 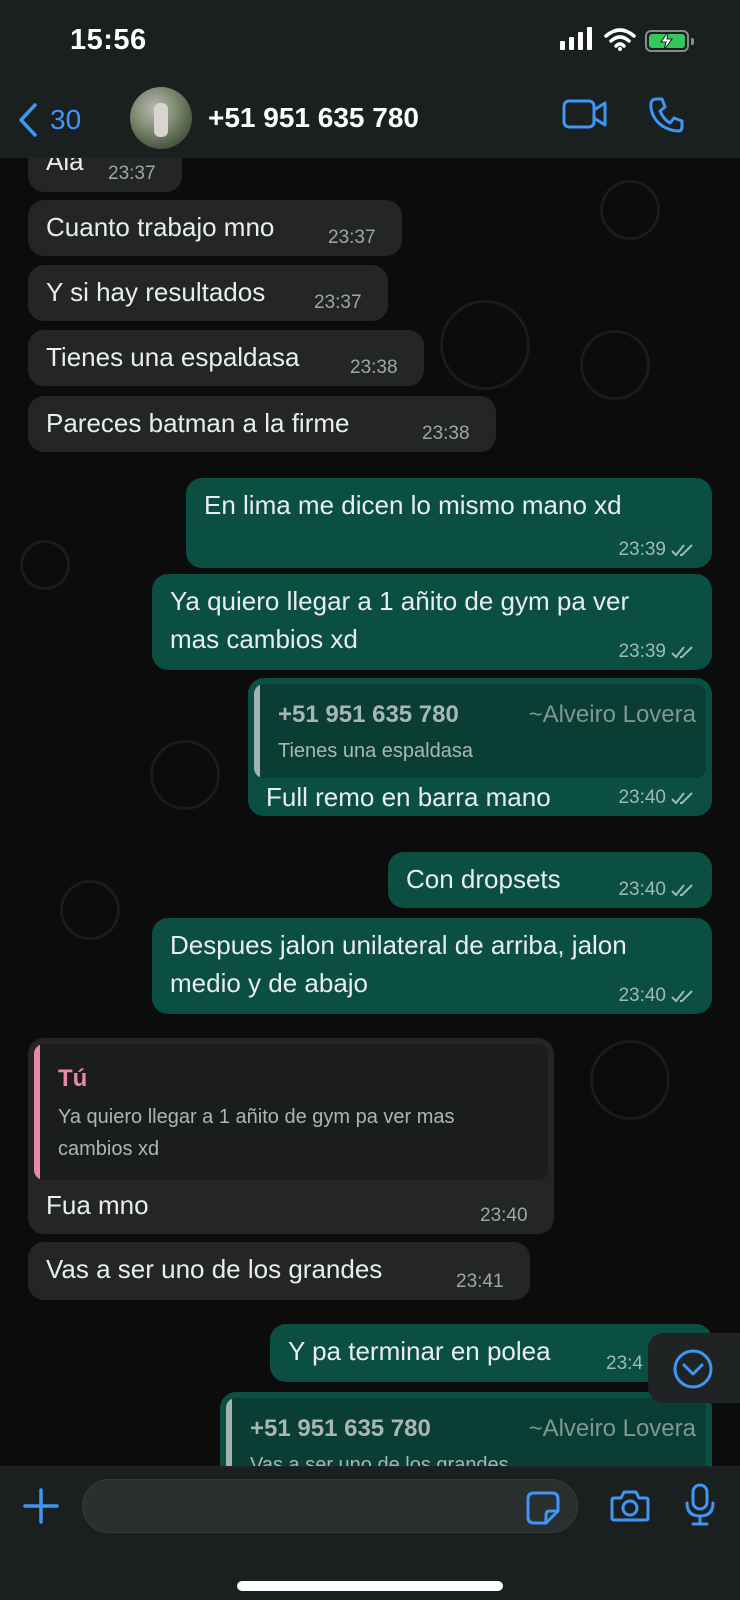 I want to click on battery-icon, so click(x=669, y=41).